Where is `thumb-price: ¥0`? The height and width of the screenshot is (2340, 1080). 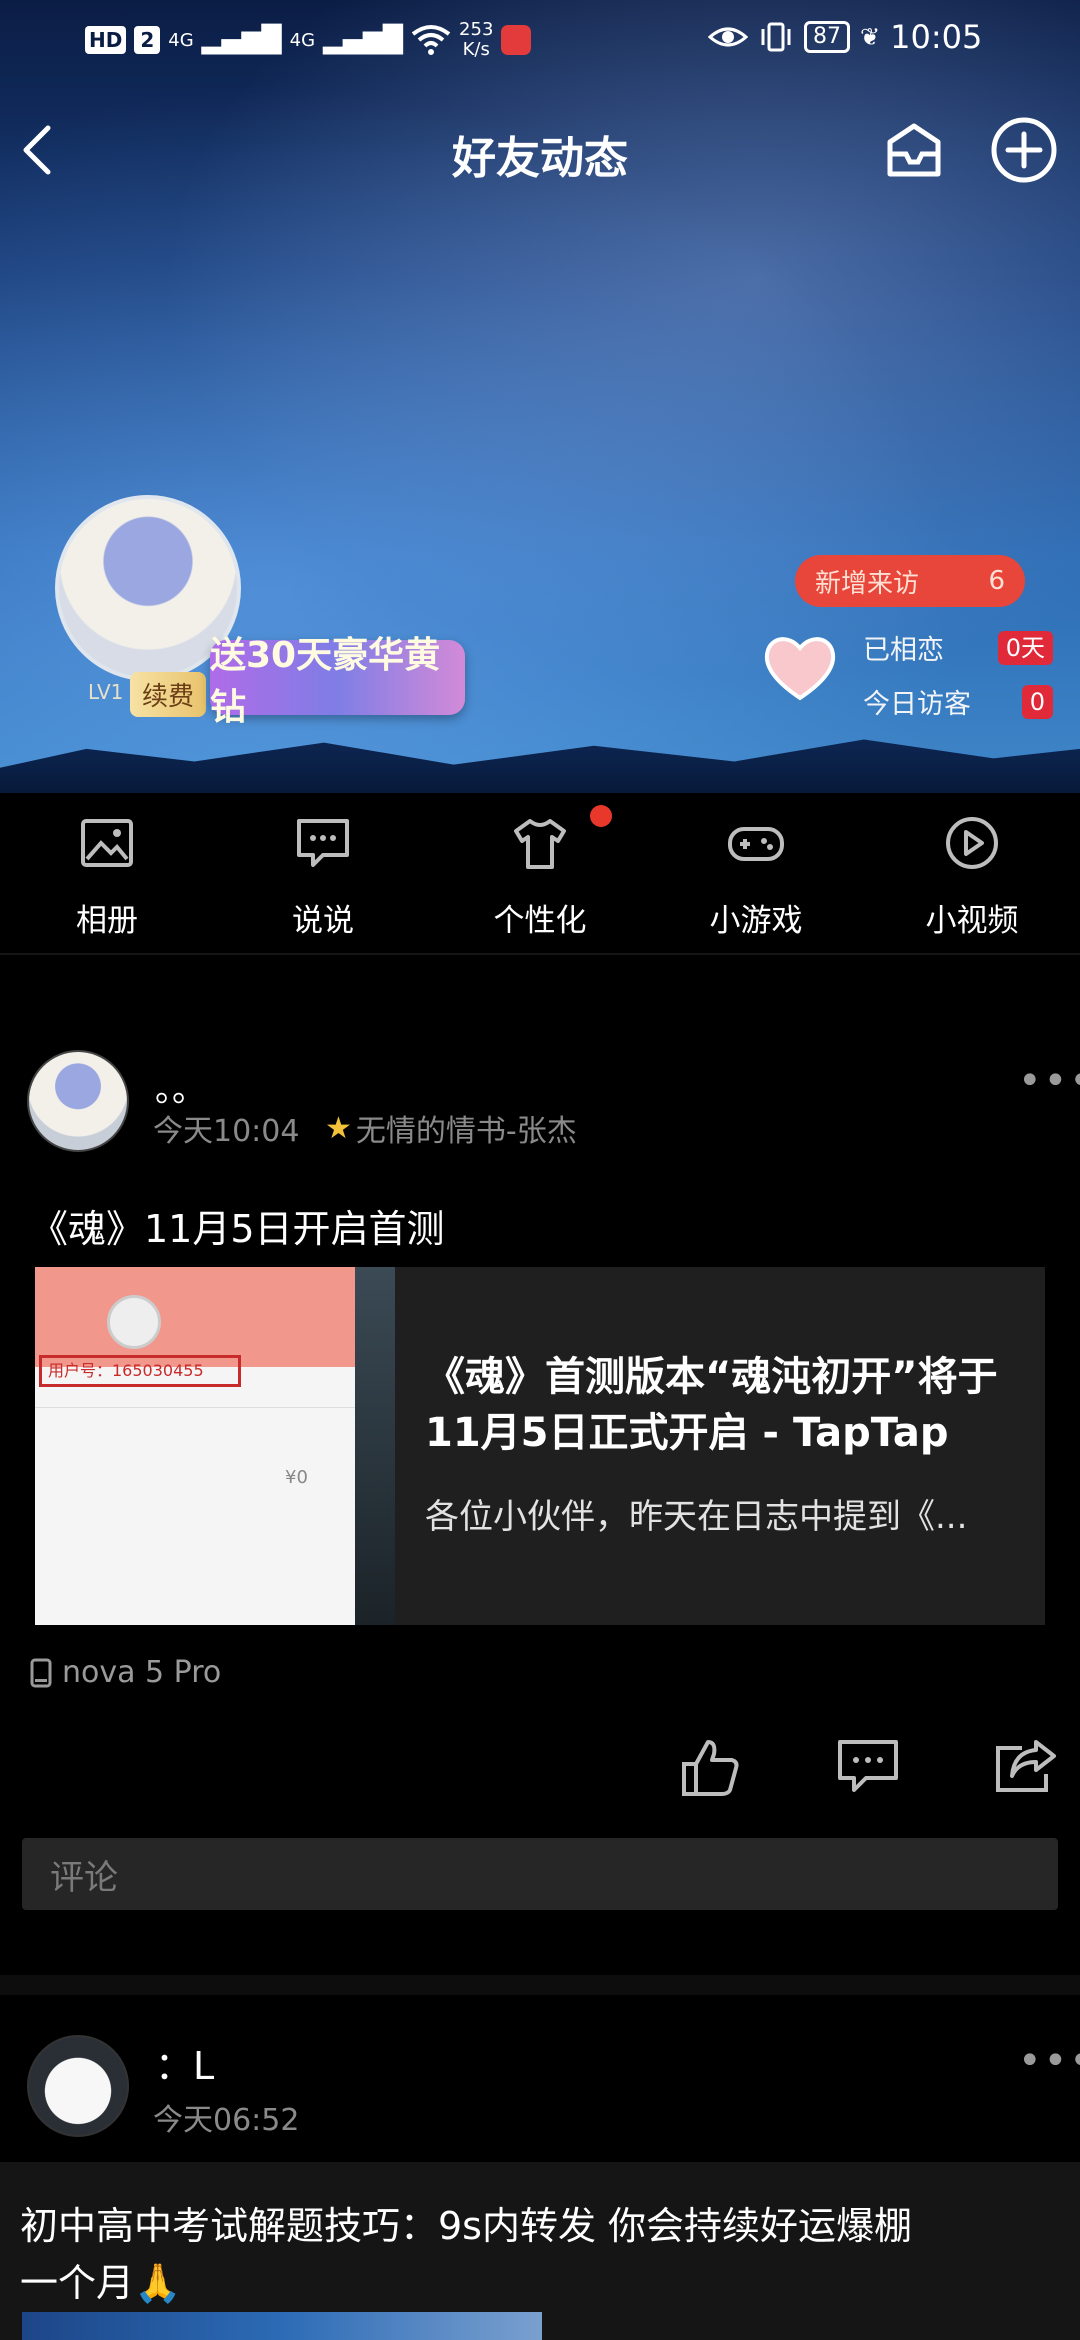 thumb-price: ¥0 is located at coordinates (296, 1477).